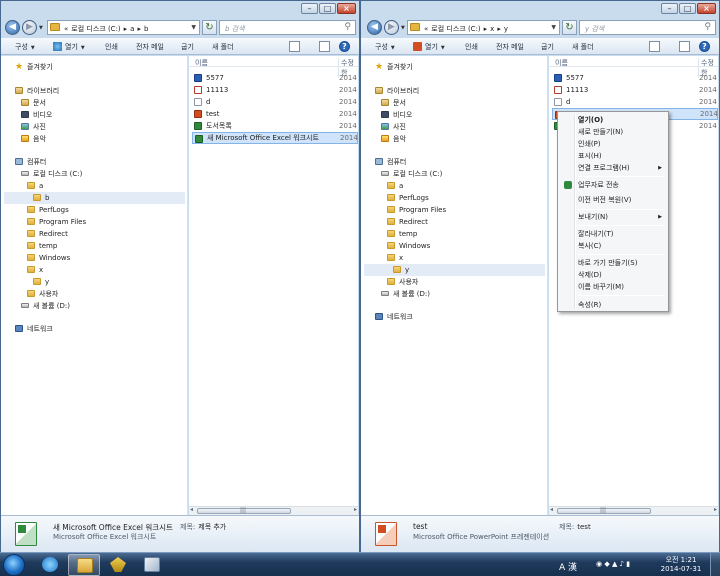 The image size is (720, 576). What do you see at coordinates (715, 564) in the screenshot?
I see `show-desktop-button` at bounding box center [715, 564].